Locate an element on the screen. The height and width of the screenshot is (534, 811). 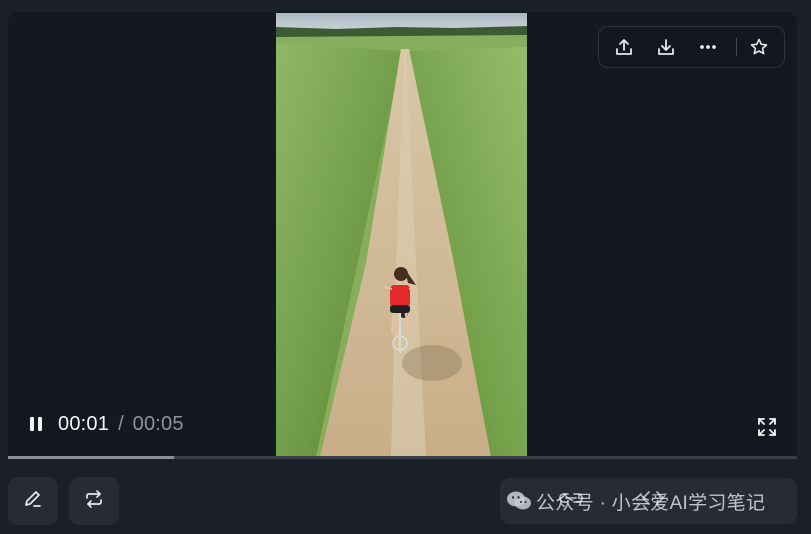
progress-bar is located at coordinates (402, 457).